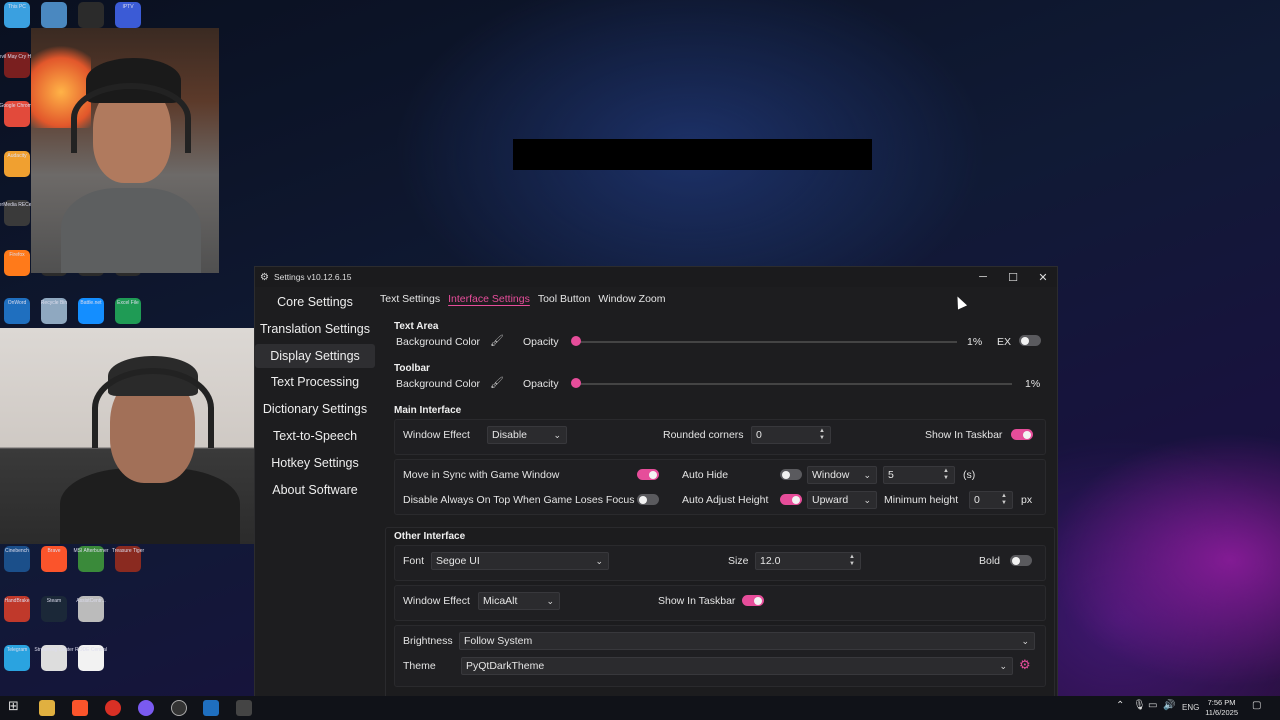 This screenshot has width=1280, height=720. What do you see at coordinates (969, 475) in the screenshot?
I see `auto-hide-unit: (s)` at bounding box center [969, 475].